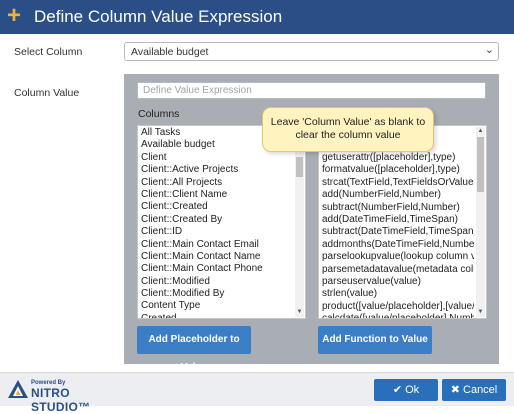  What do you see at coordinates (398, 257) in the screenshot?
I see `list-item: parselookupvalue(lookup column value)` at bounding box center [398, 257].